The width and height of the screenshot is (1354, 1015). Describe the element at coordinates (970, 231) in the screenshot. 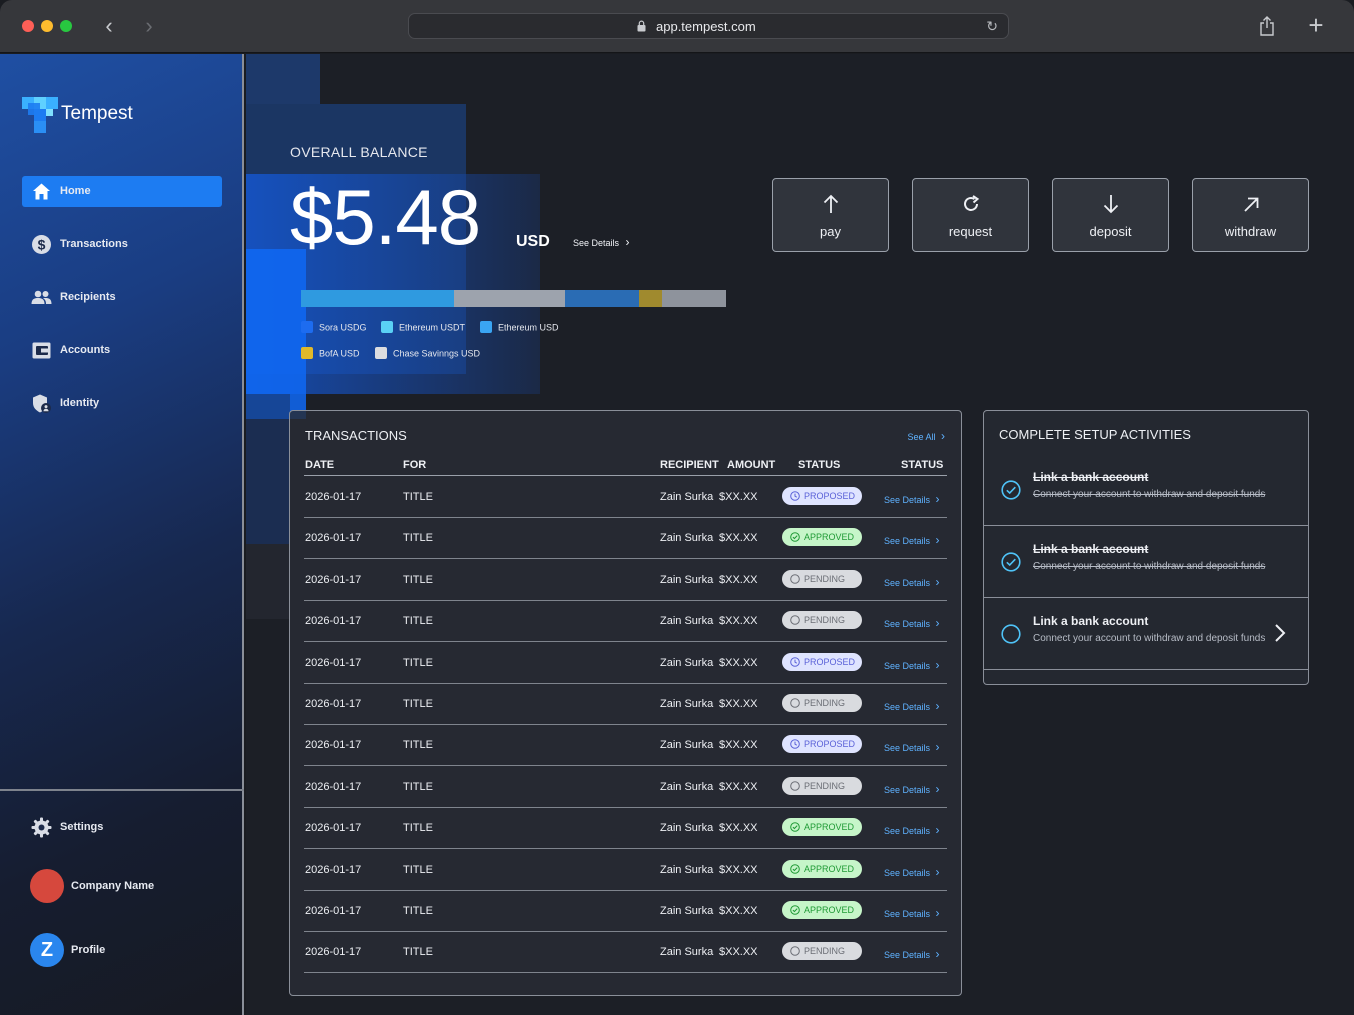

I see `action-label: request` at that location.